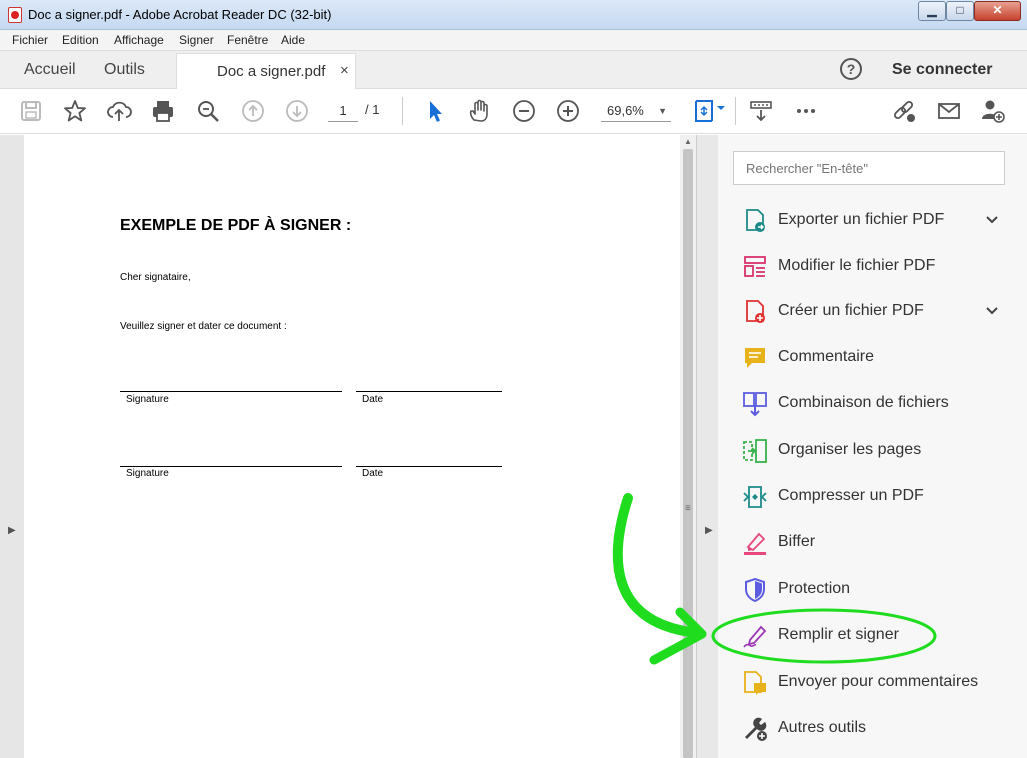 The width and height of the screenshot is (1027, 758). Describe the element at coordinates (139, 40) in the screenshot. I see `menu-affichage: Affichage` at that location.